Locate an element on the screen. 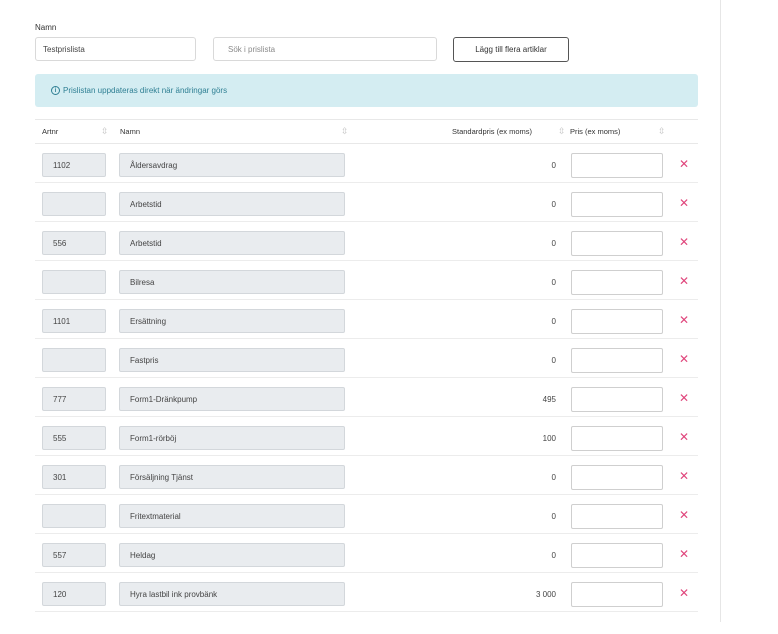  table-row: 301 Försäljning Tjänst 0 ✕ is located at coordinates (366, 475).